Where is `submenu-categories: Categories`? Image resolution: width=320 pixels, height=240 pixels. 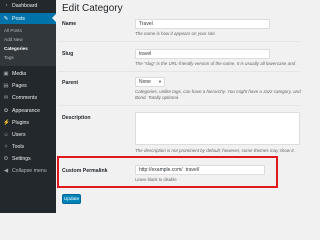 submenu-categories: Categories is located at coordinates (16, 48).